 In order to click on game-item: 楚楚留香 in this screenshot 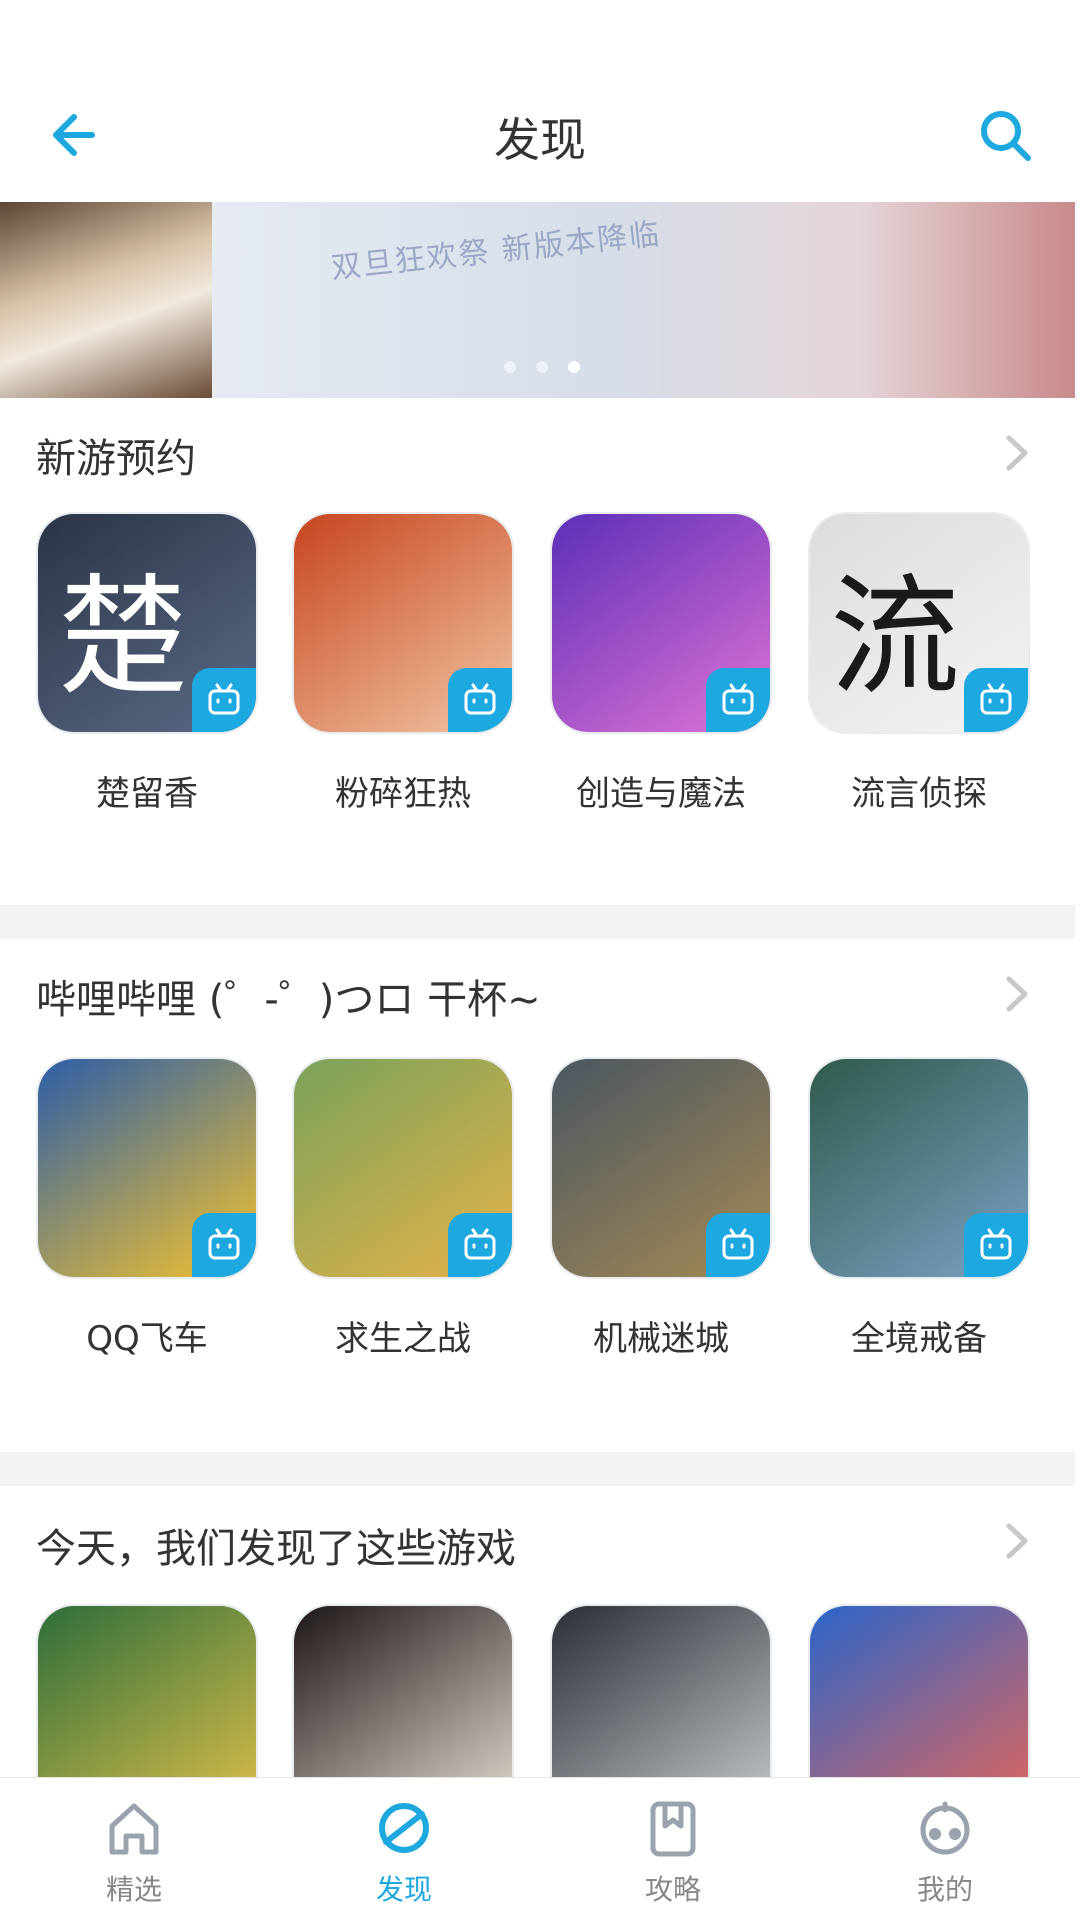, I will do `click(147, 664)`.